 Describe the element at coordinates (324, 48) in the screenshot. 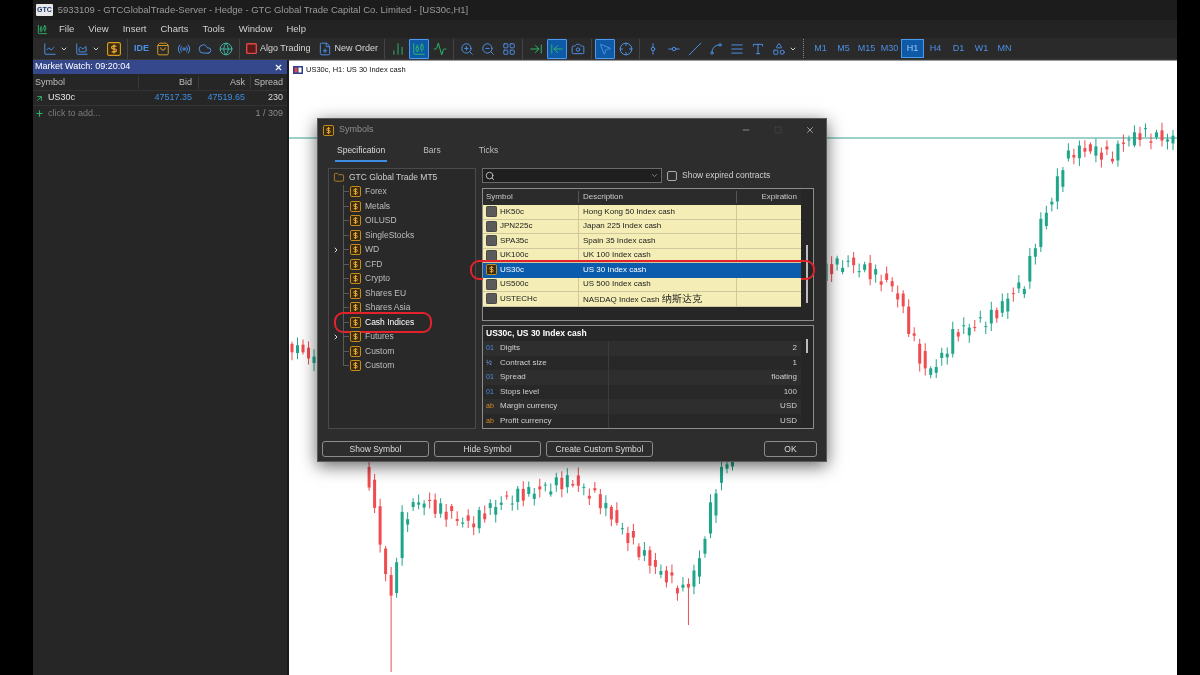

I see `file-plus-icon` at that location.